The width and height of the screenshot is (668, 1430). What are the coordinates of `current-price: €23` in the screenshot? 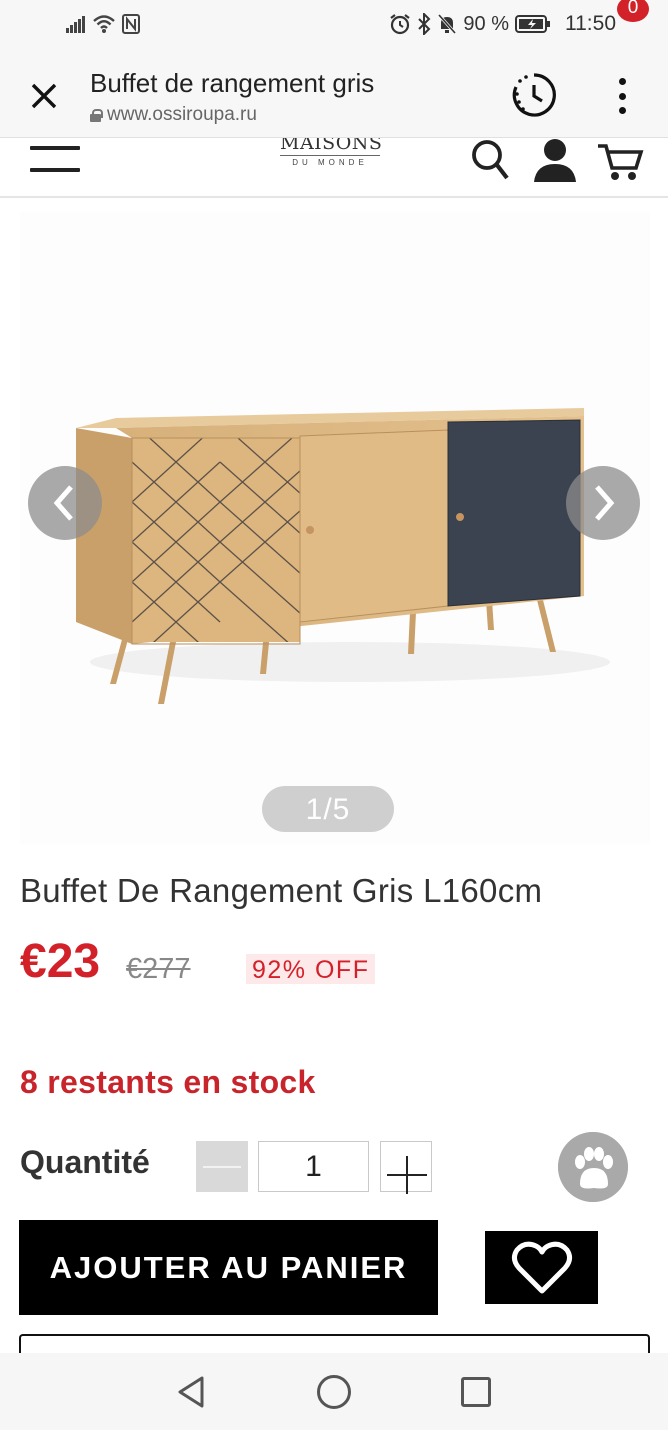 It's located at (60, 961).